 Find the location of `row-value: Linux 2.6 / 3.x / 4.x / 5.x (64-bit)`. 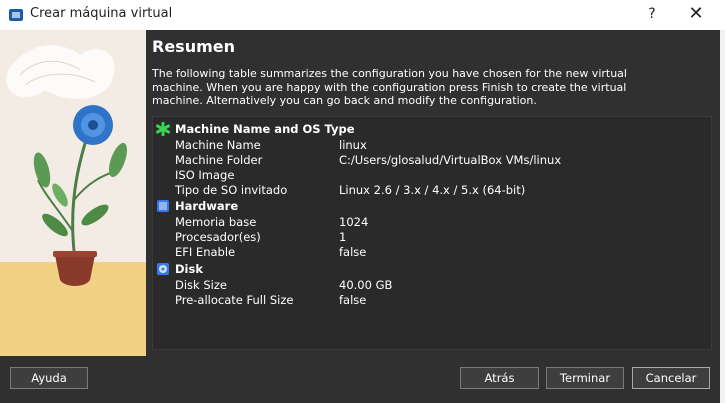

row-value: Linux 2.6 / 3.x / 4.x / 5.x (64-bit) is located at coordinates (432, 190).